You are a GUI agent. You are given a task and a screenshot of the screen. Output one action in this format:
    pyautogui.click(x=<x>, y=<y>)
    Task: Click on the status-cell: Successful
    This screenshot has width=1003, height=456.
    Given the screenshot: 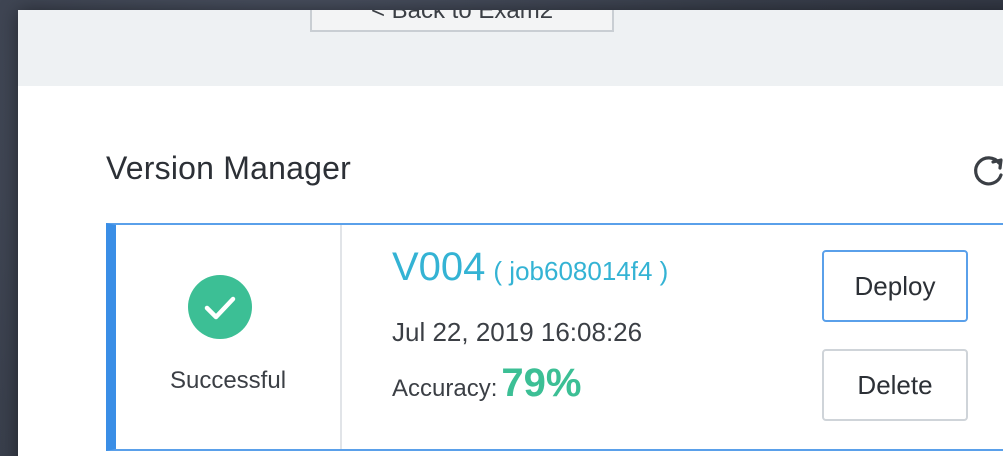 What is the action you would take?
    pyautogui.click(x=229, y=337)
    